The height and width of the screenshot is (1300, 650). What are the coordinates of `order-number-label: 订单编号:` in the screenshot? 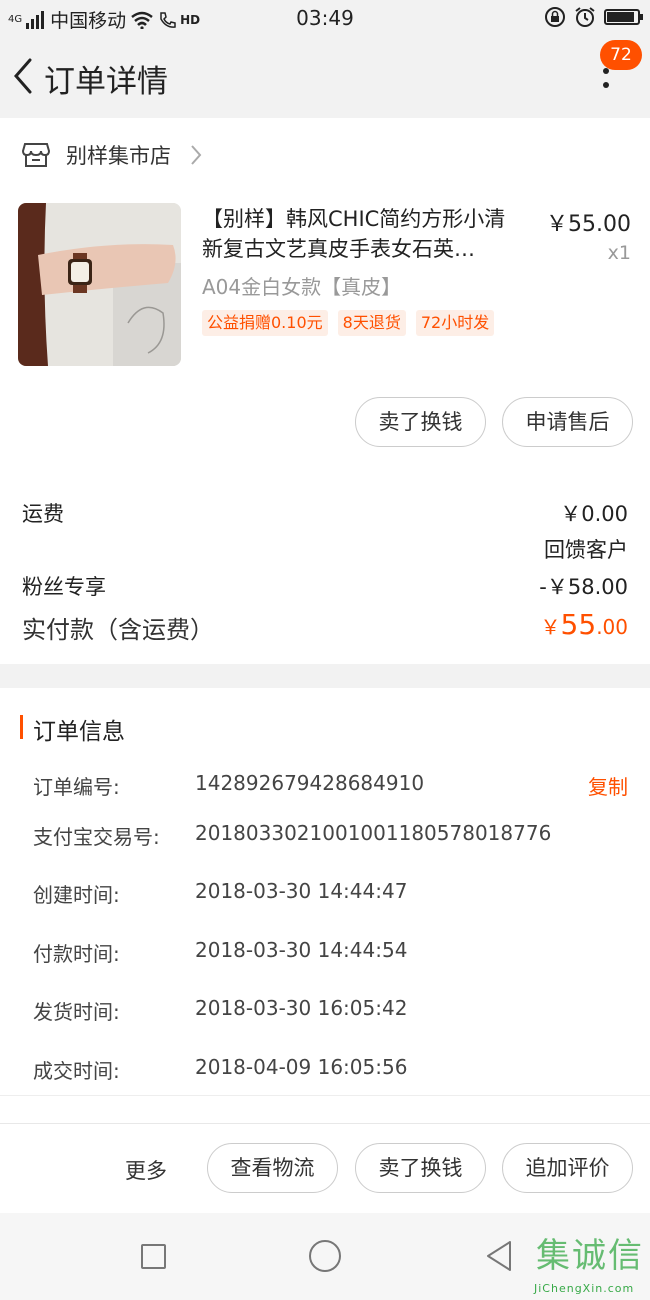 It's located at (76, 787).